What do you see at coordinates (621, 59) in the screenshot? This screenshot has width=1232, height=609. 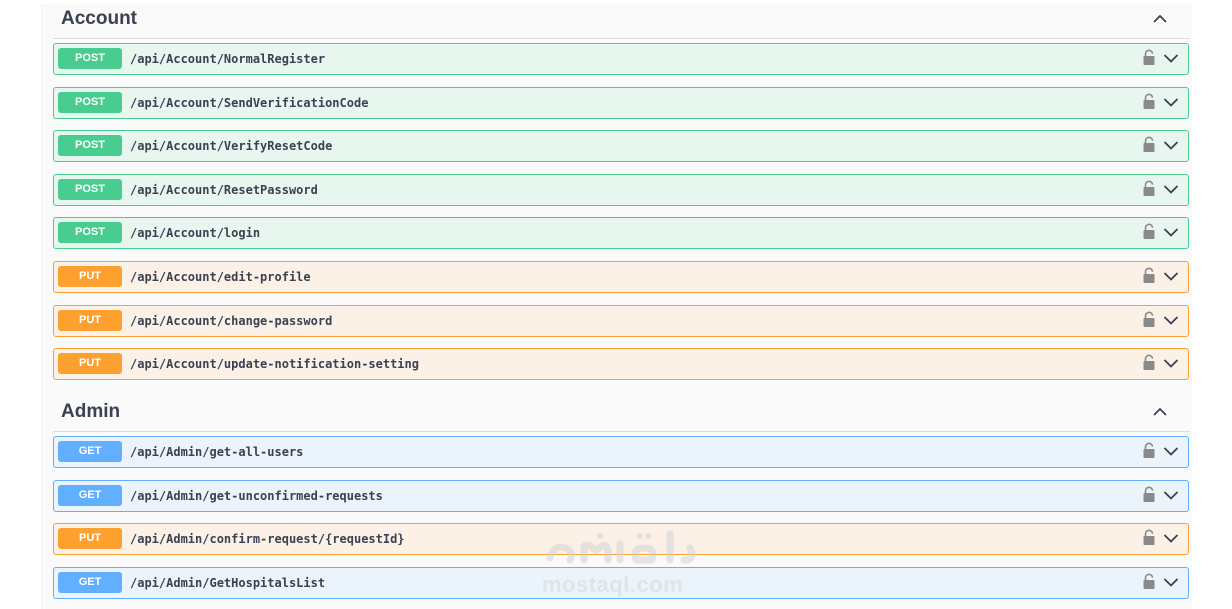 I see `operation-row: POST /api/Account/NormalRegister` at bounding box center [621, 59].